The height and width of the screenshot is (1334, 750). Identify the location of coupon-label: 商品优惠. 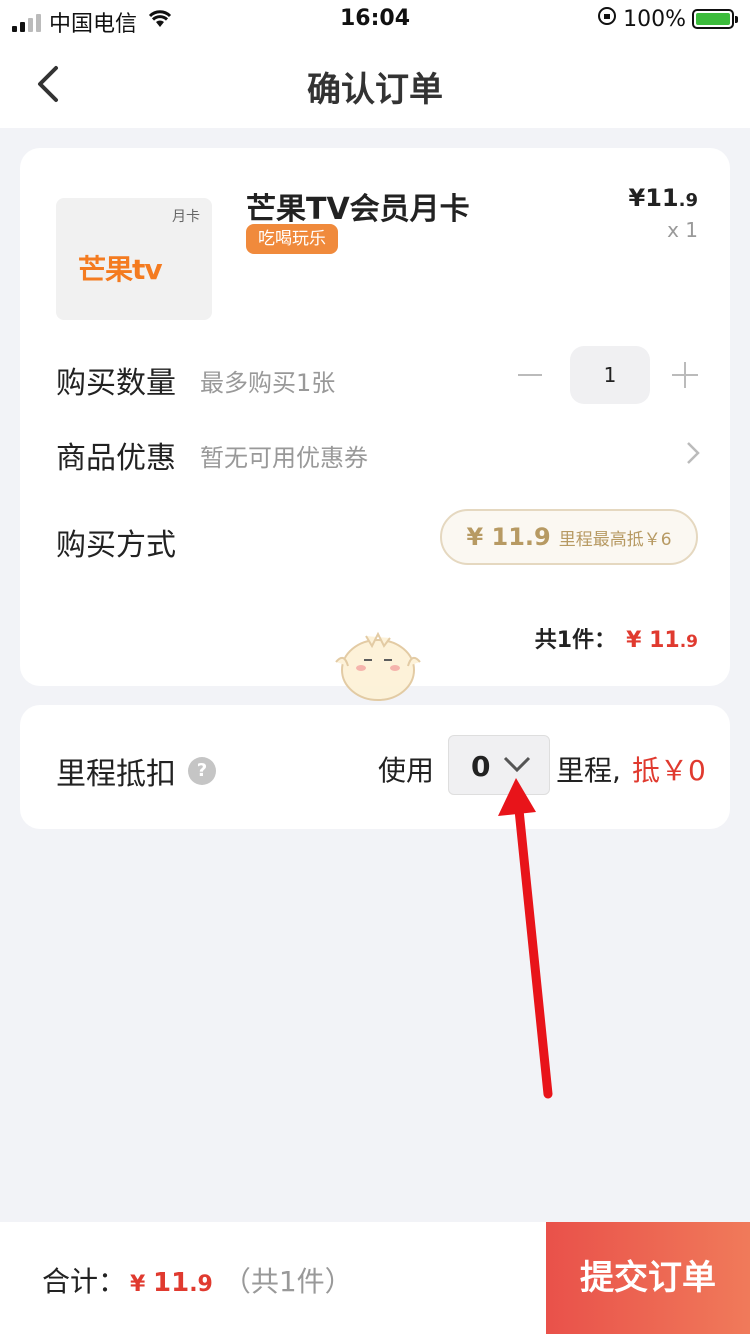
(116, 458).